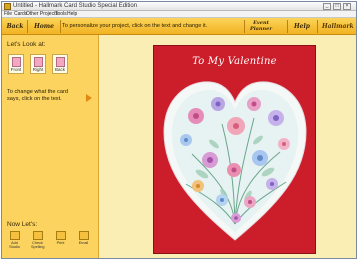  Describe the element at coordinates (327, 6) in the screenshot. I see `minimize-button: _` at that location.